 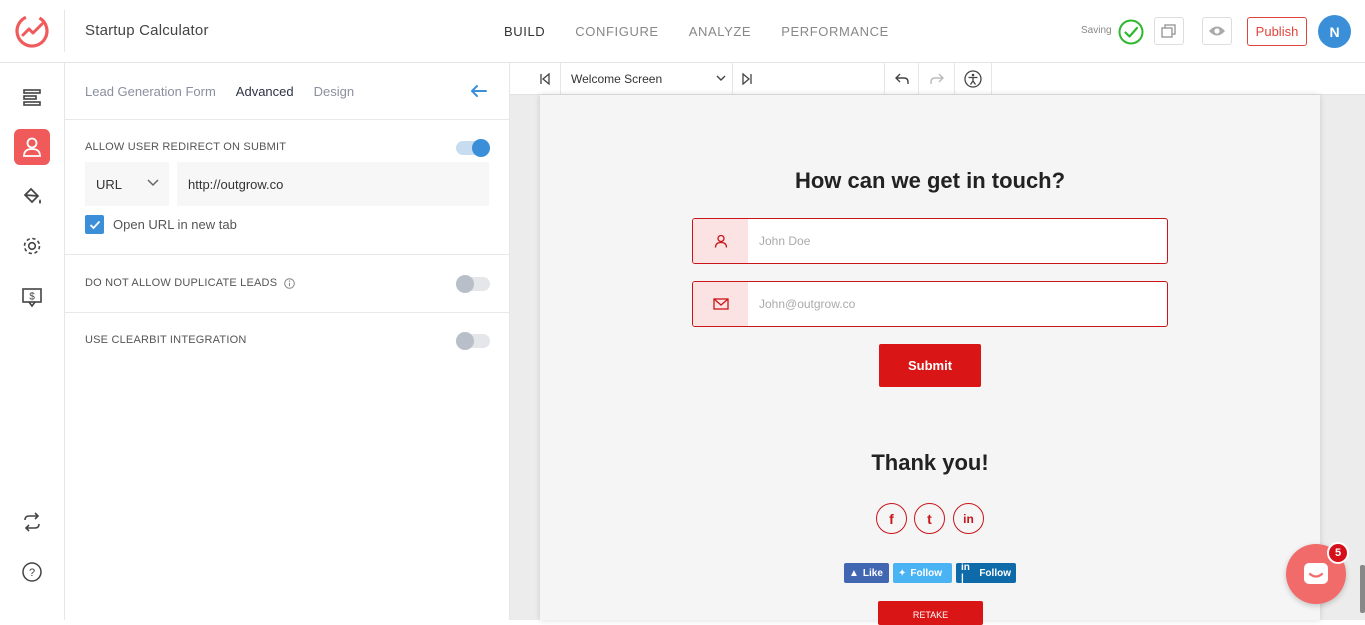 I want to click on publish-button: Publish, so click(x=1277, y=31).